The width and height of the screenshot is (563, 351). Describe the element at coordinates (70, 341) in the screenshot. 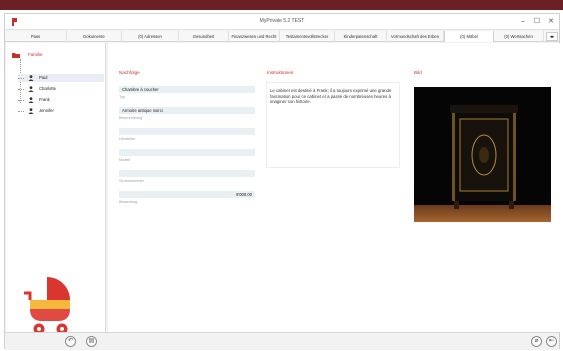

I see `back-icon: ↶` at that location.